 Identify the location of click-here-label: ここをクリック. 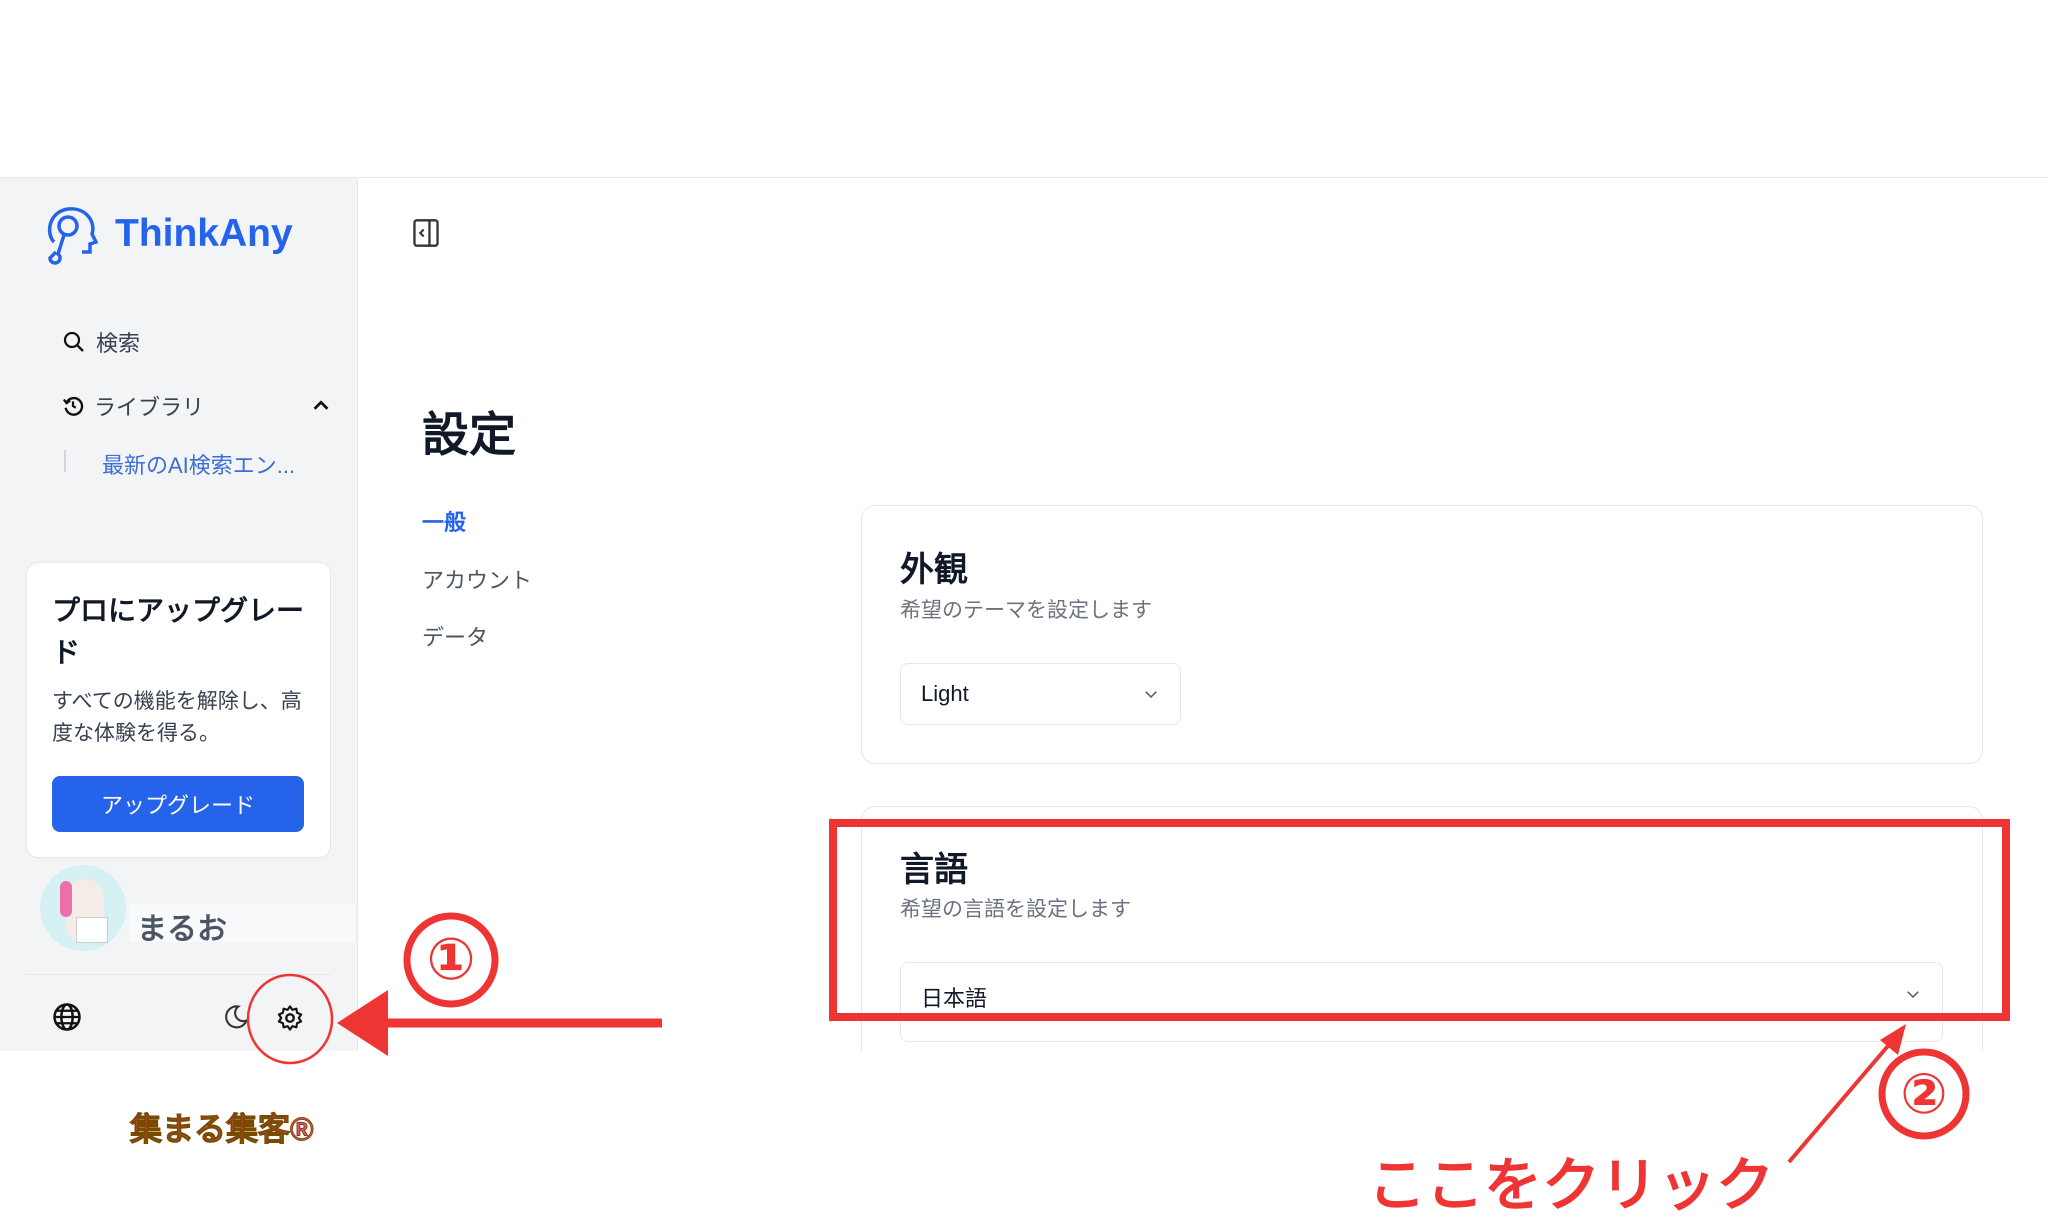
(1571, 1185).